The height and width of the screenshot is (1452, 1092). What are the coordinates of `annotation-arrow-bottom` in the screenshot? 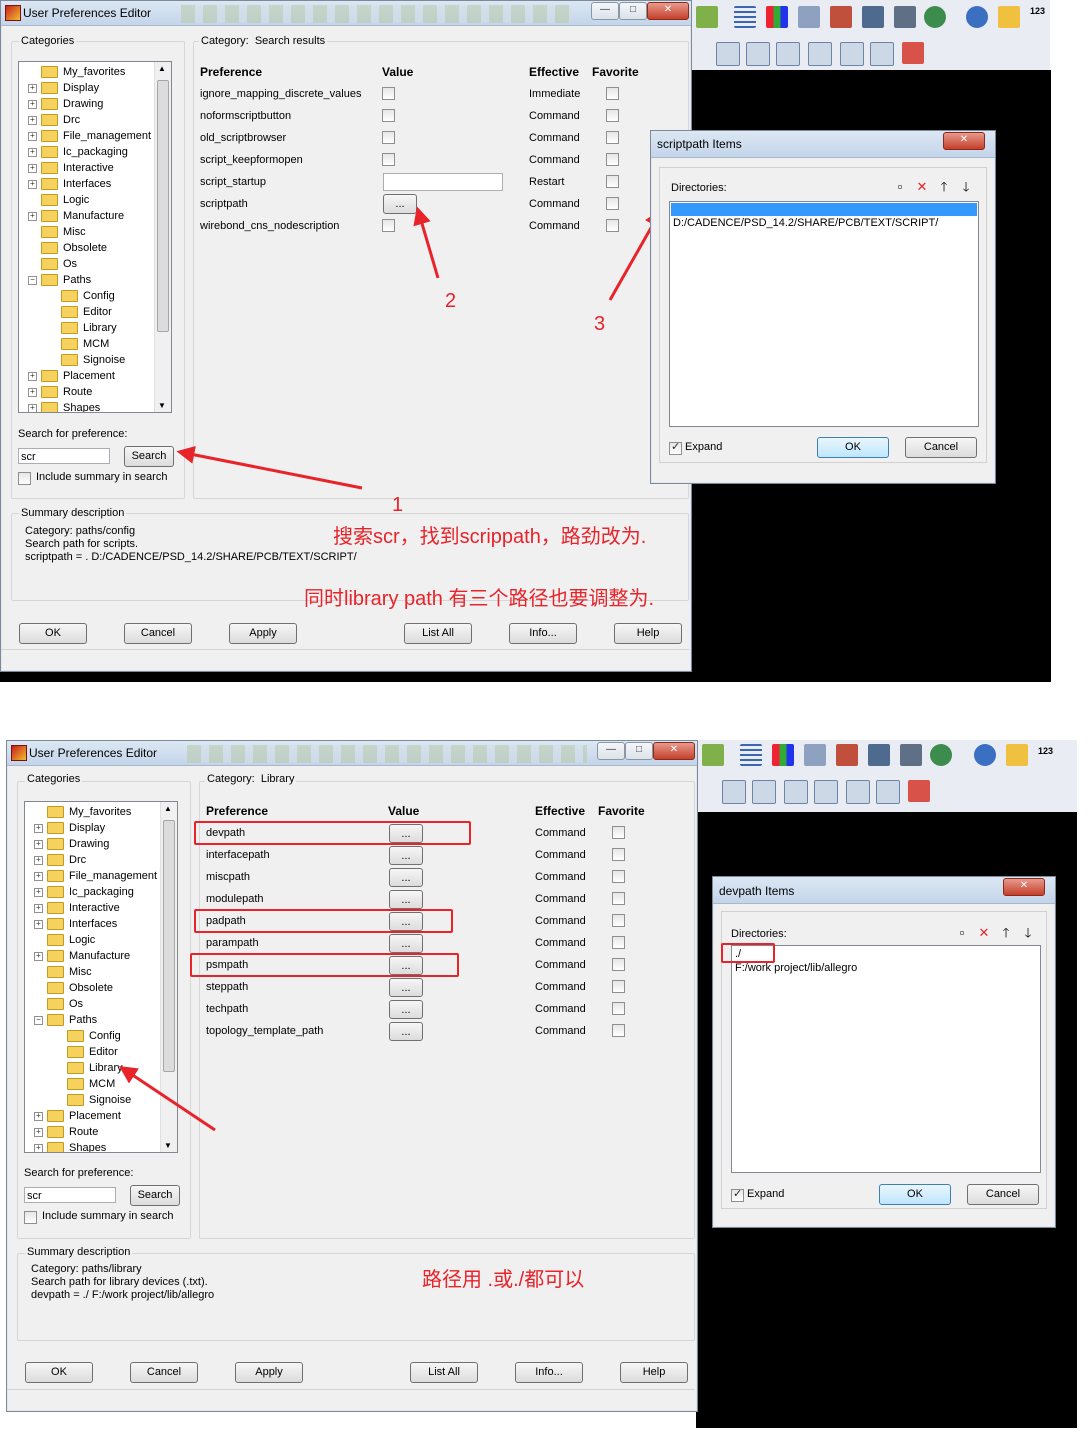 It's located at (167, 1099).